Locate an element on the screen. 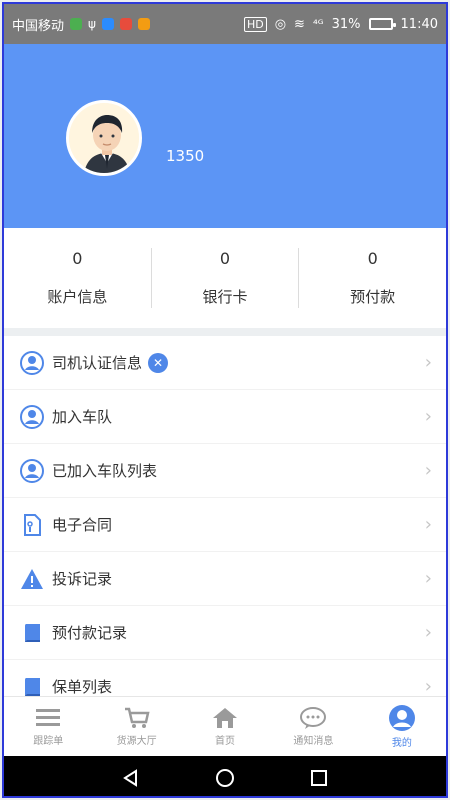 This screenshot has height=800, width=450. menu-item-insurance-list: 保单列表 › is located at coordinates (225, 678).